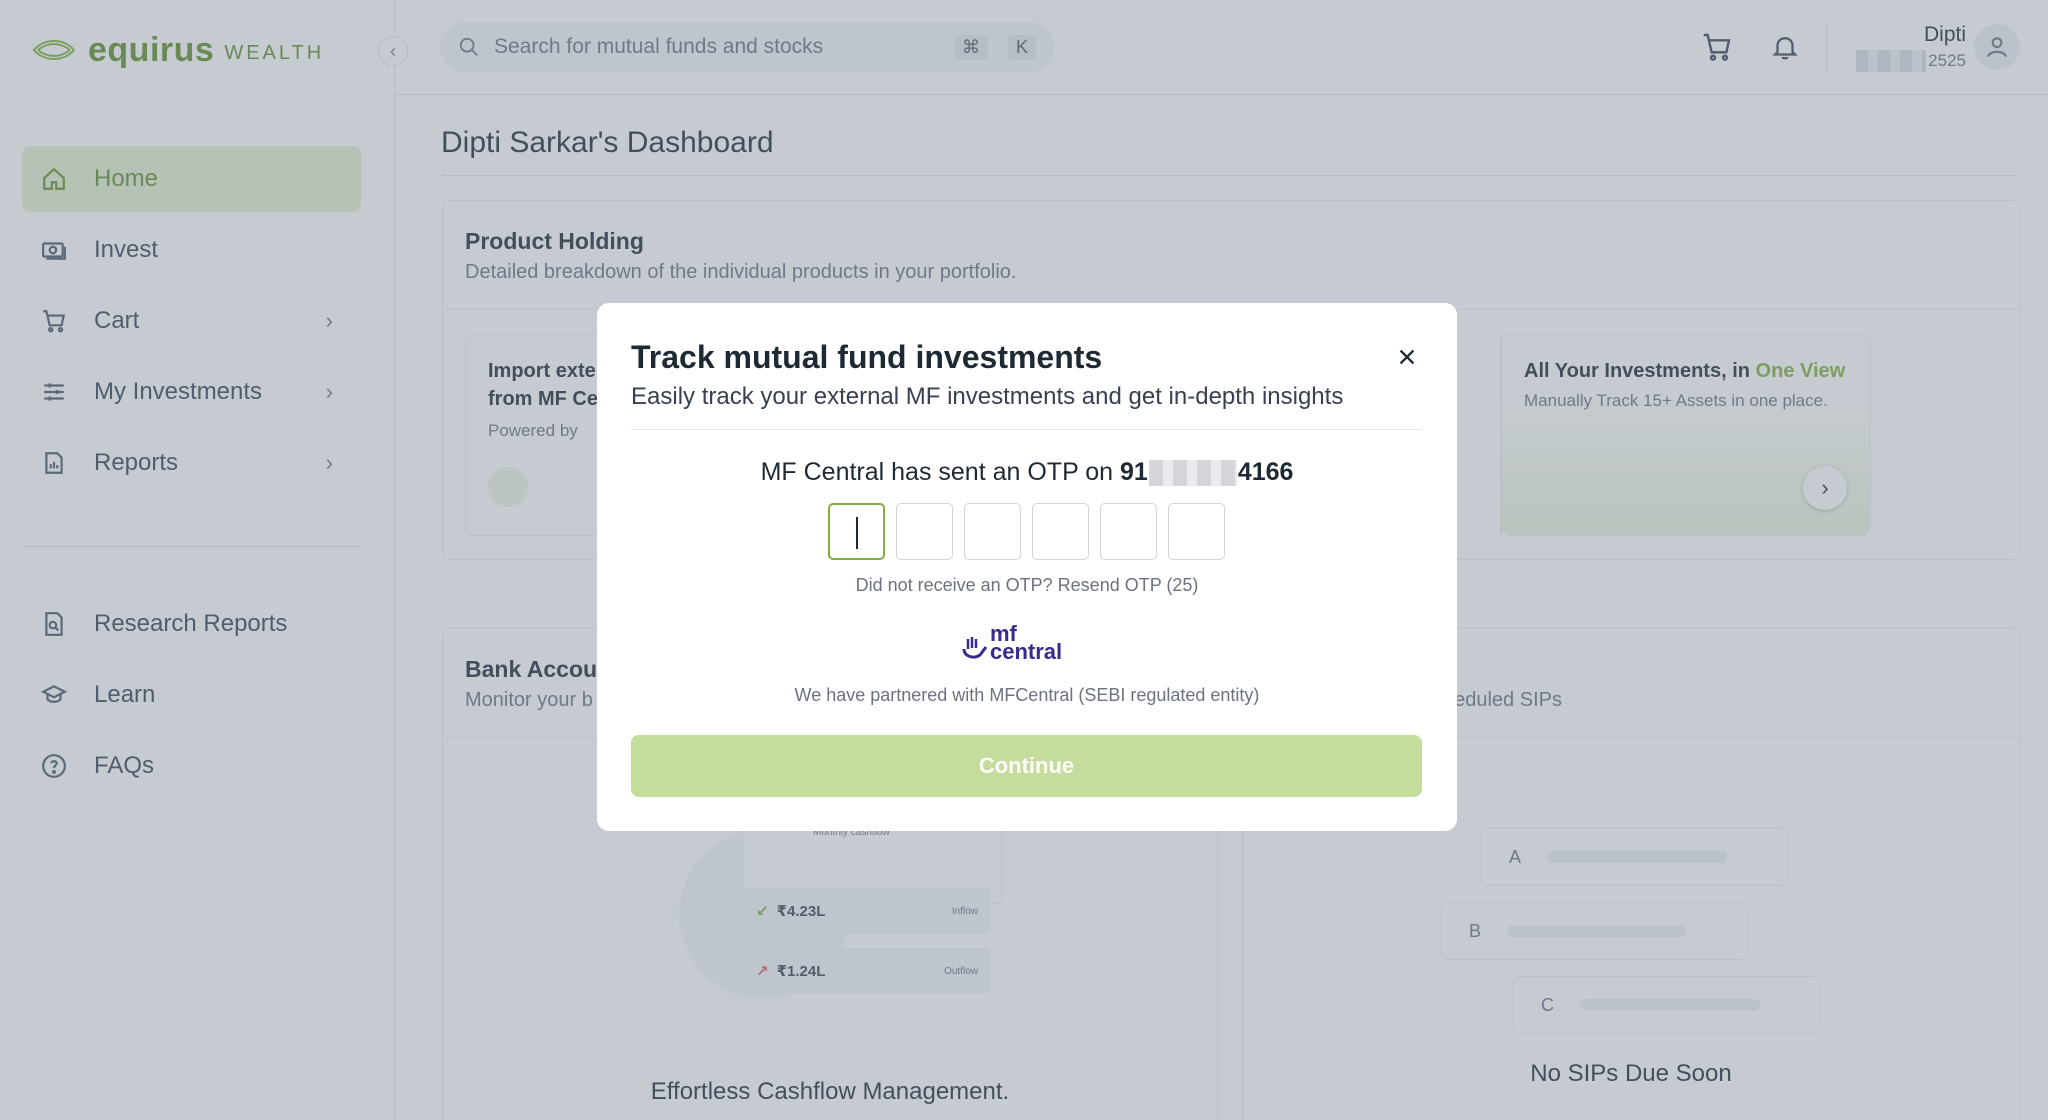 The height and width of the screenshot is (1120, 2048). I want to click on phone-start: 91, so click(1134, 472).